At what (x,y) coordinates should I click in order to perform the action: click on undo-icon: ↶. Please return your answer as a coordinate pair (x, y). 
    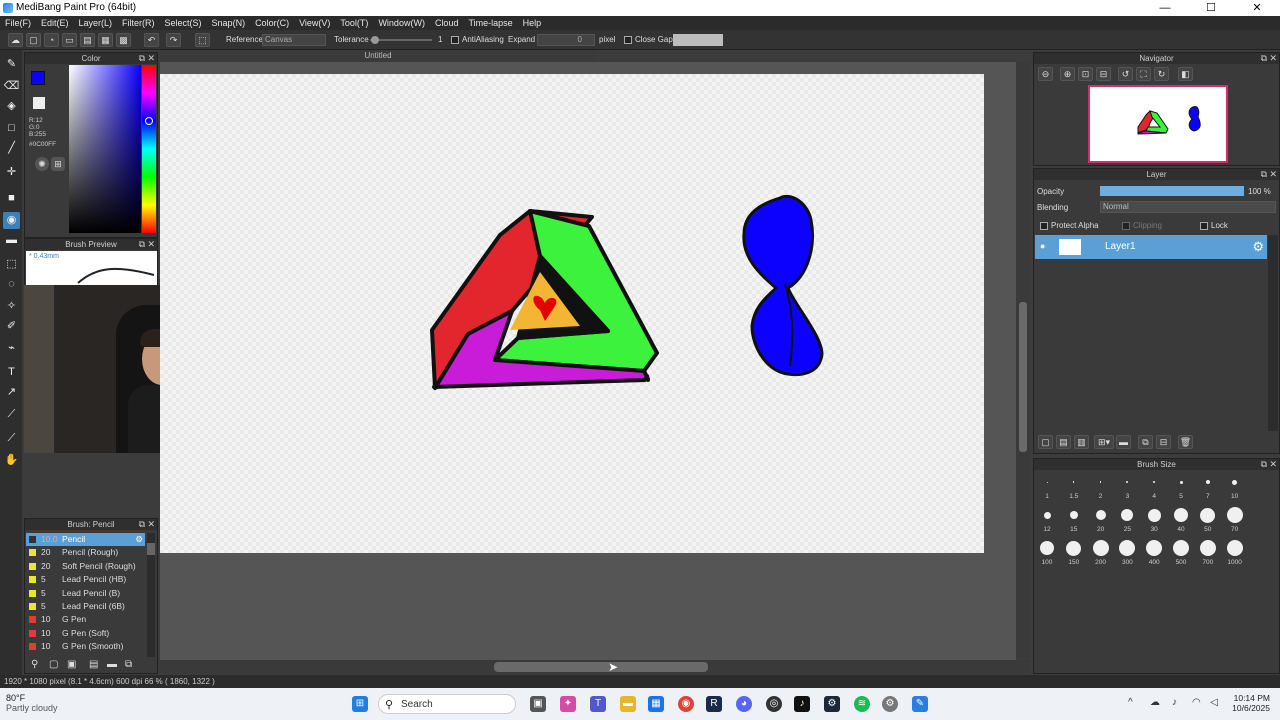
    Looking at the image, I should click on (151, 40).